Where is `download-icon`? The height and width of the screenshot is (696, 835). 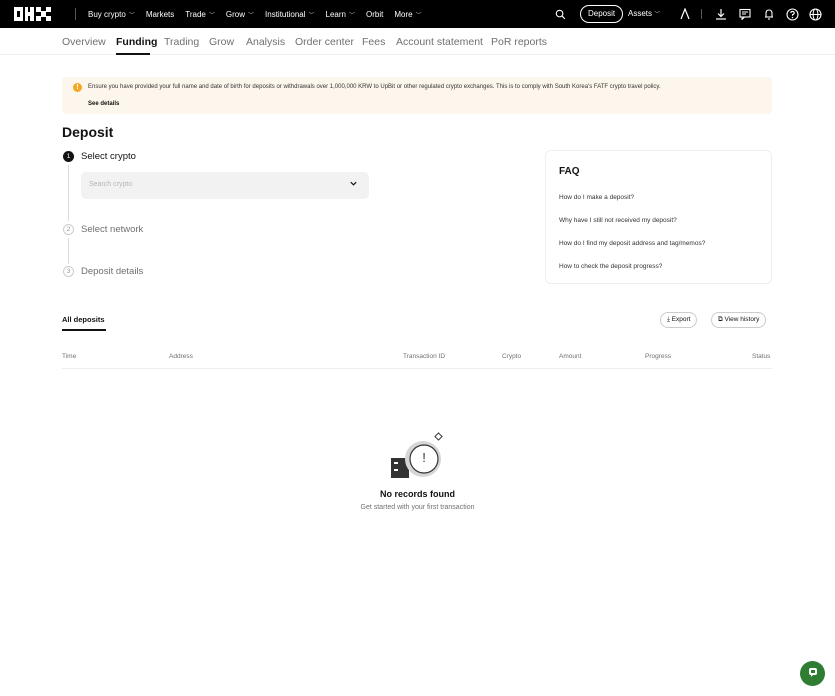 download-icon is located at coordinates (721, 14).